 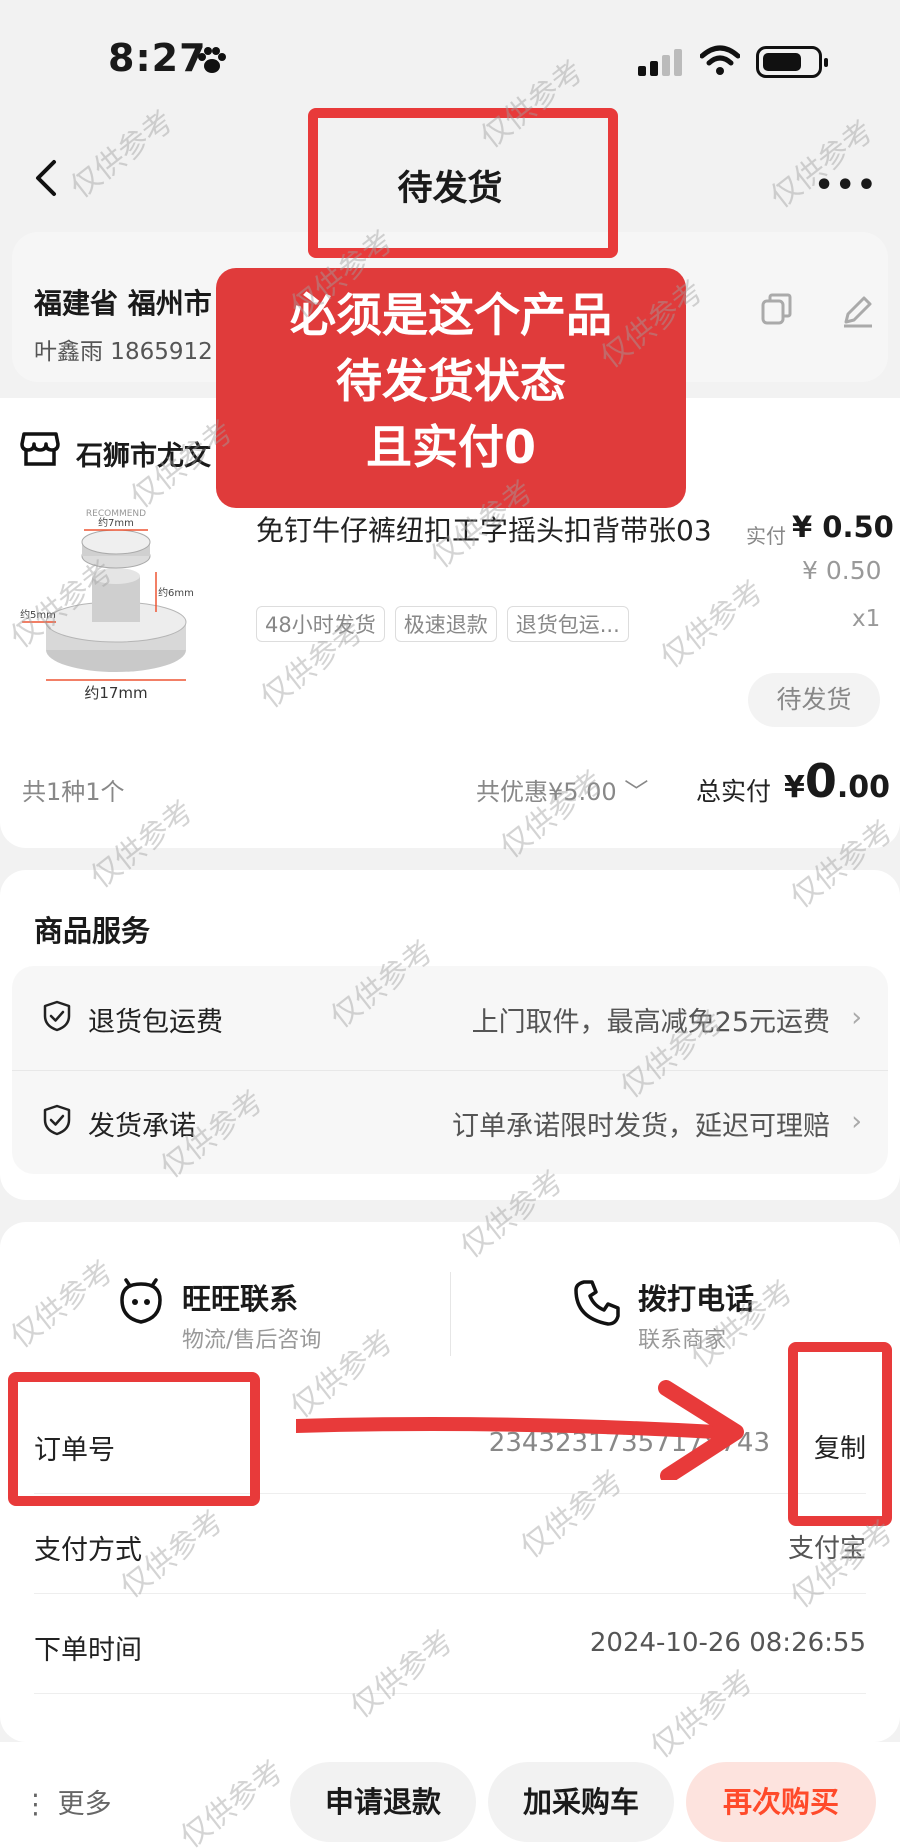 What do you see at coordinates (486, 531) in the screenshot?
I see `product-title: 免钉牛仔裤纽扣工字摇头扣背带张03` at bounding box center [486, 531].